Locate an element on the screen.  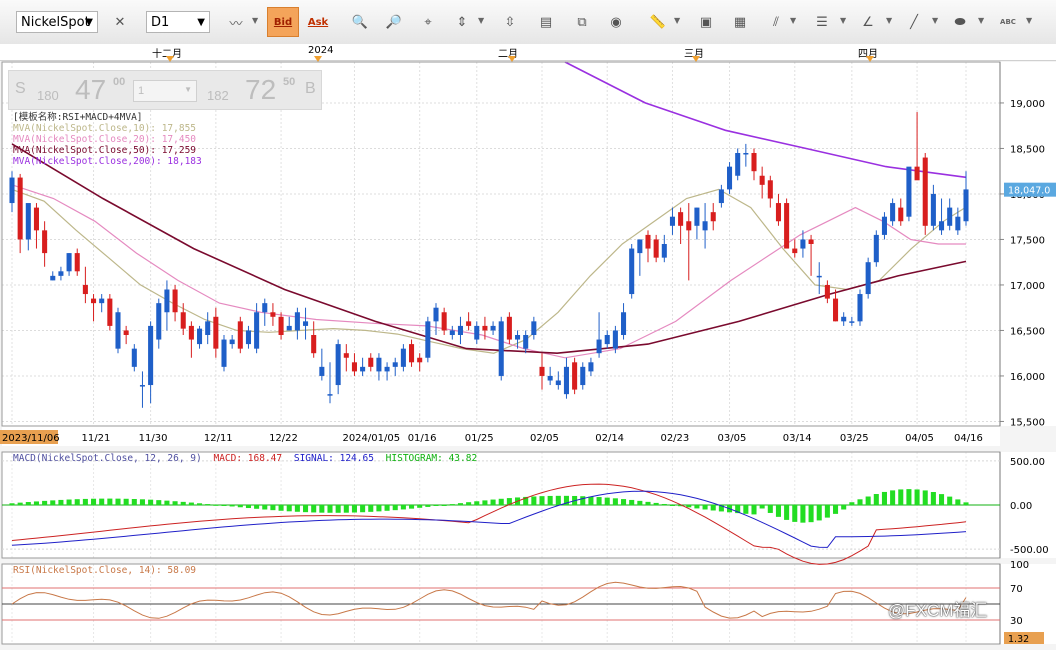
quote-panel: S 180 47 00 1 ▼ 182 72 50 B is located at coordinates (165, 90).